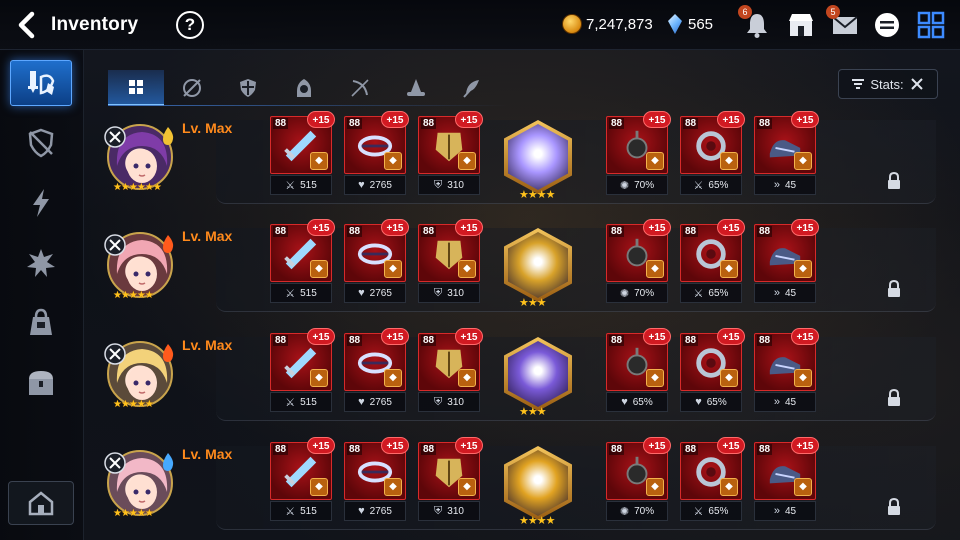  What do you see at coordinates (931, 25) in the screenshot?
I see `menu-button` at bounding box center [931, 25].